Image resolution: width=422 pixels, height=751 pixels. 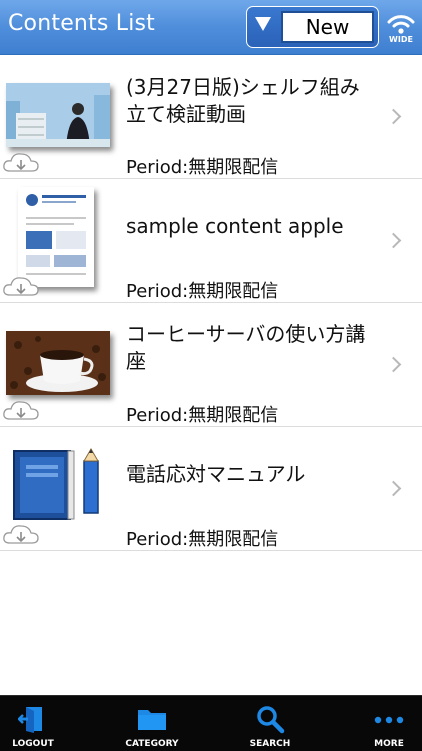 What do you see at coordinates (211, 723) in the screenshot?
I see `tab-bar: LOGOUT CATEGORY SEARCH MORE` at bounding box center [211, 723].